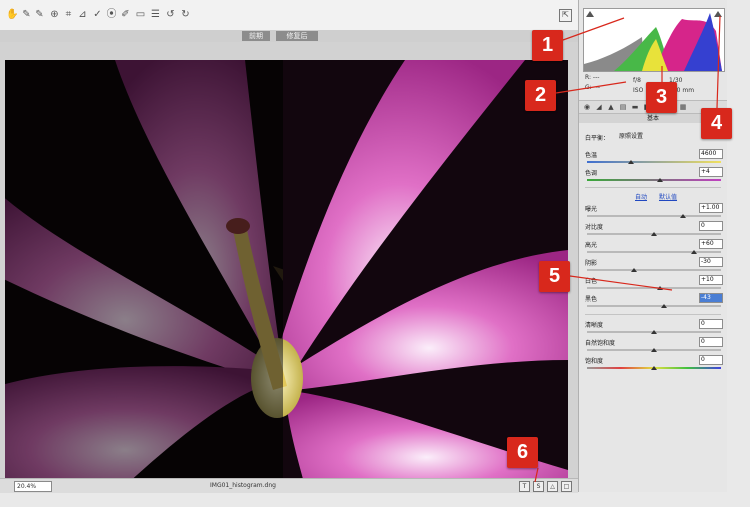 The height and width of the screenshot is (507, 750). I want to click on vibrance-knob, so click(654, 350).